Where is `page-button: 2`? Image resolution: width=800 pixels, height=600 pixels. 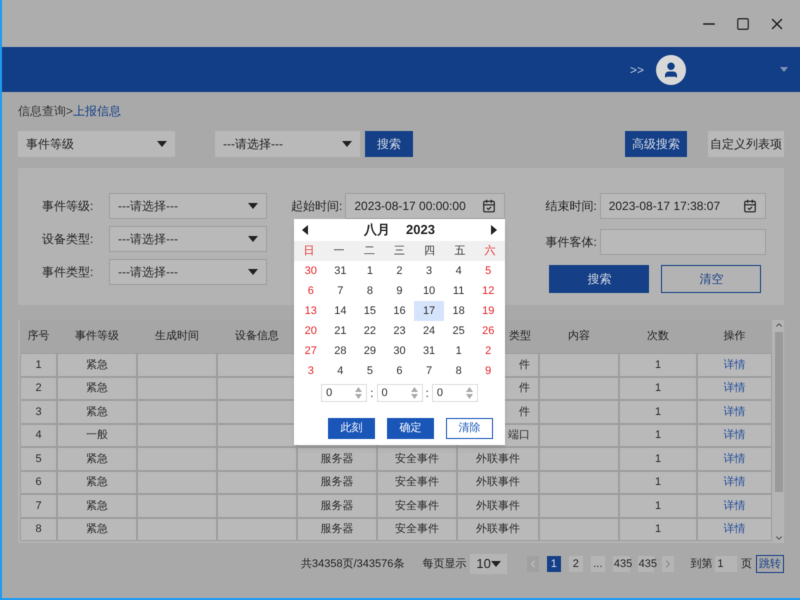
page-button: 2 is located at coordinates (575, 564).